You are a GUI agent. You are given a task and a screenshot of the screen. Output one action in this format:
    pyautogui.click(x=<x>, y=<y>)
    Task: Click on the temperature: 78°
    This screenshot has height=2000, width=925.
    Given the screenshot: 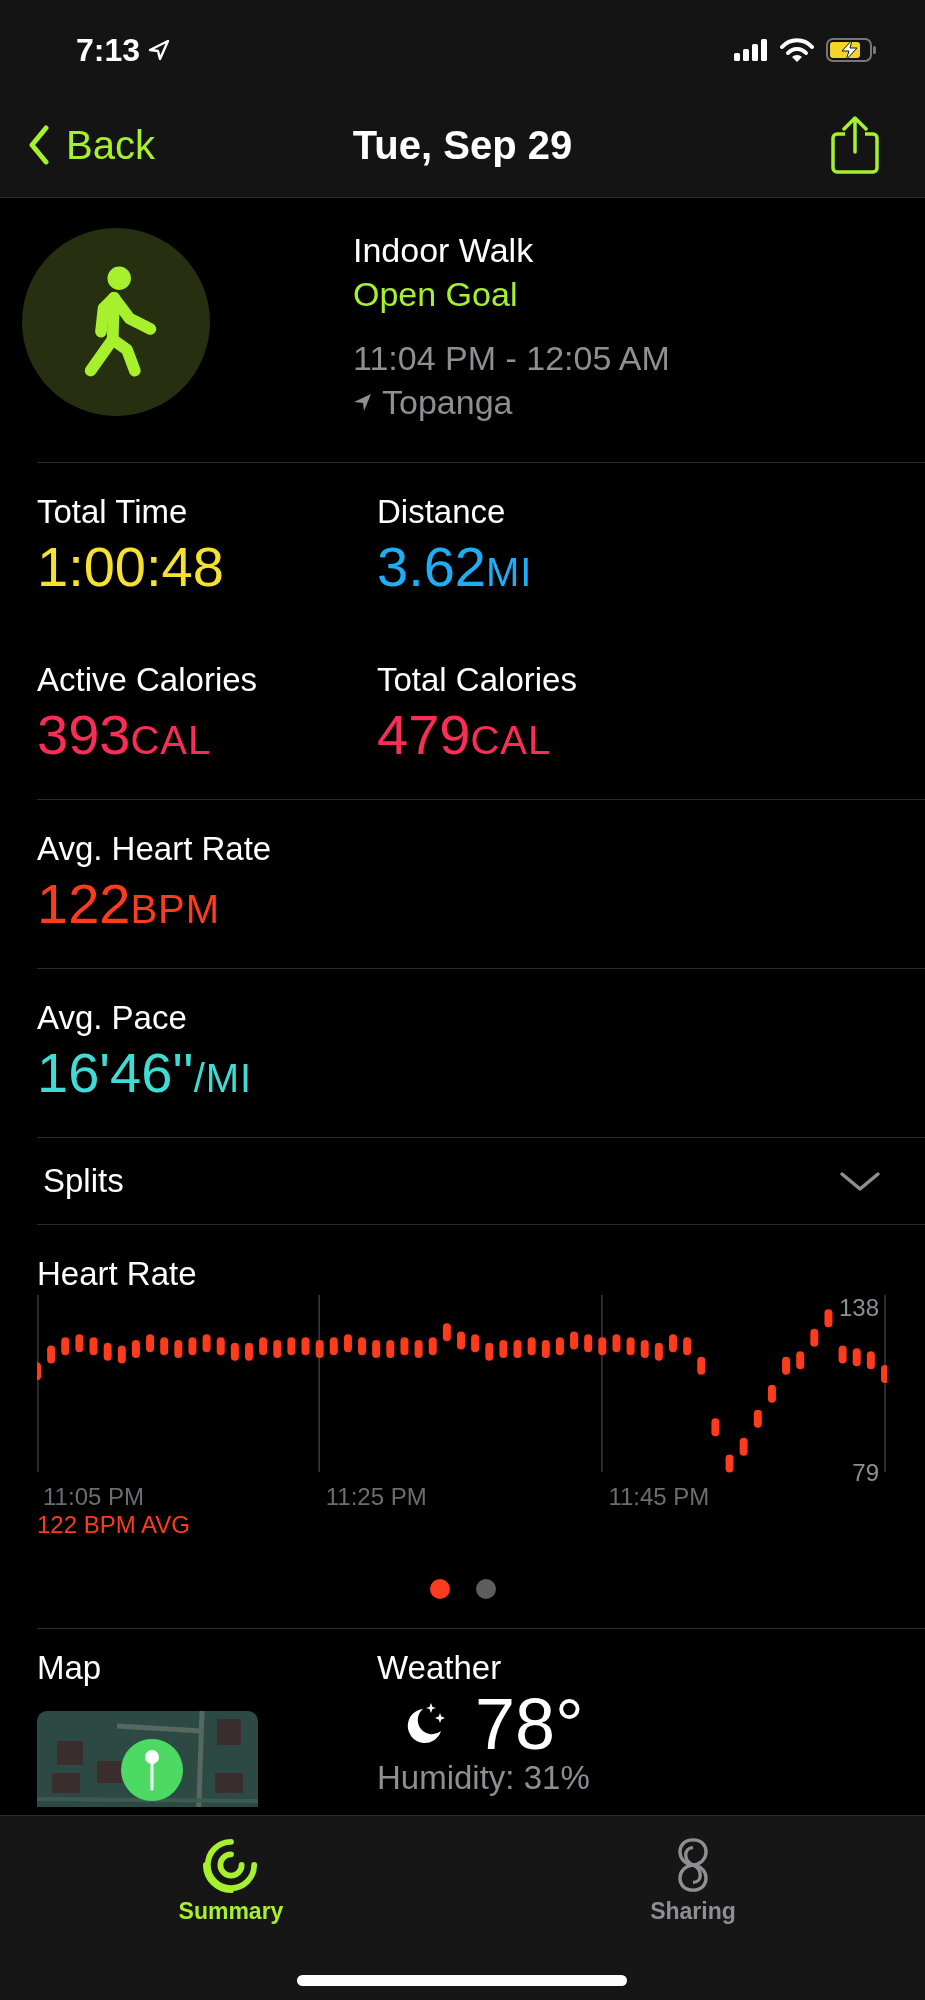 What is the action you would take?
    pyautogui.click(x=529, y=1724)
    